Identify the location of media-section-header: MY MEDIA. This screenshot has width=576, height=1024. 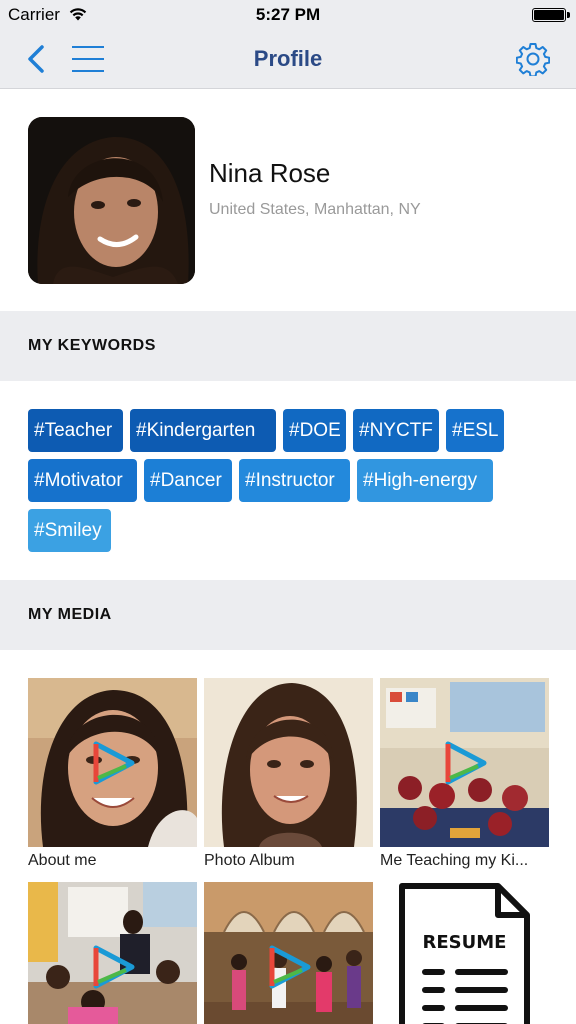
(288, 615).